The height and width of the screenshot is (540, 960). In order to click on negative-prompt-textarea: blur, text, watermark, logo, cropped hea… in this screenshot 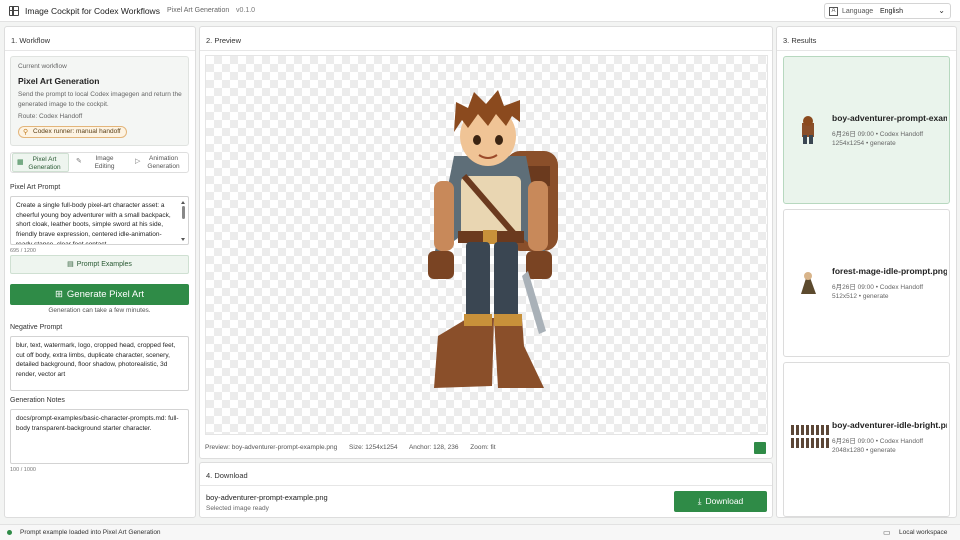, I will do `click(99, 363)`.